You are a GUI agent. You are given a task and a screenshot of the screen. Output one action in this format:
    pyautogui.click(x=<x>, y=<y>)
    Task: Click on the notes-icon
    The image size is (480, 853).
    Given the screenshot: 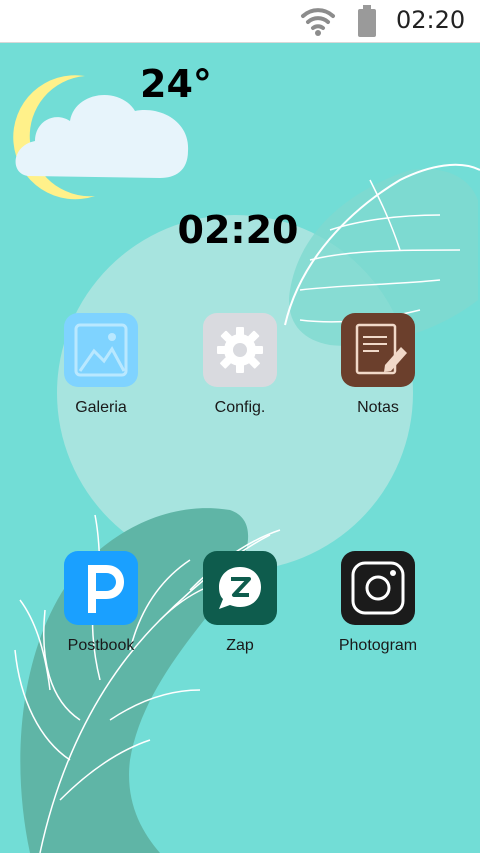 What is the action you would take?
    pyautogui.click(x=378, y=350)
    